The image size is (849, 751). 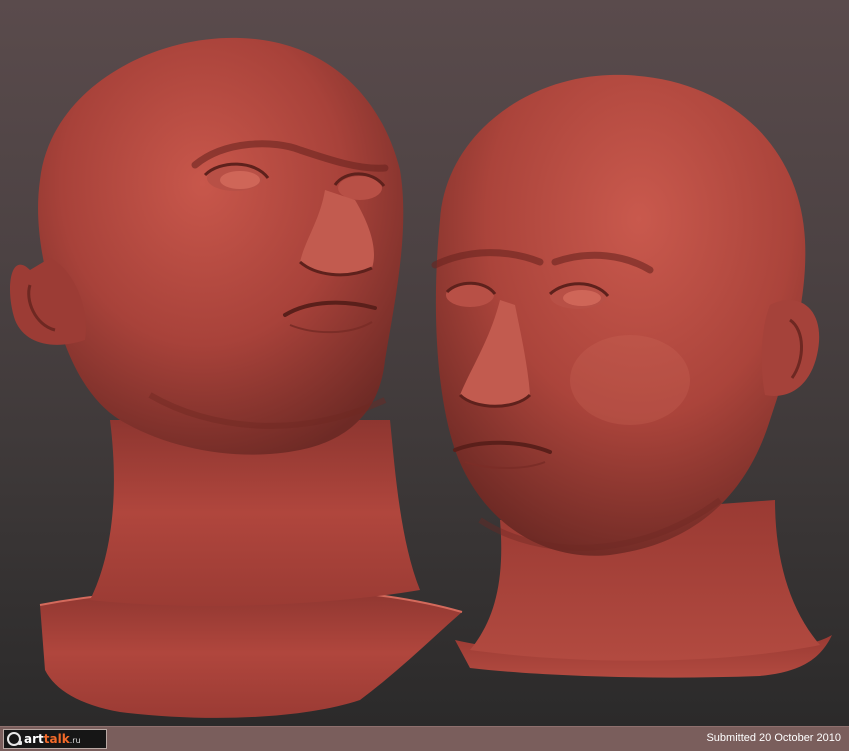 What do you see at coordinates (52, 739) in the screenshot?
I see `logo-text: arttalk.ru` at bounding box center [52, 739].